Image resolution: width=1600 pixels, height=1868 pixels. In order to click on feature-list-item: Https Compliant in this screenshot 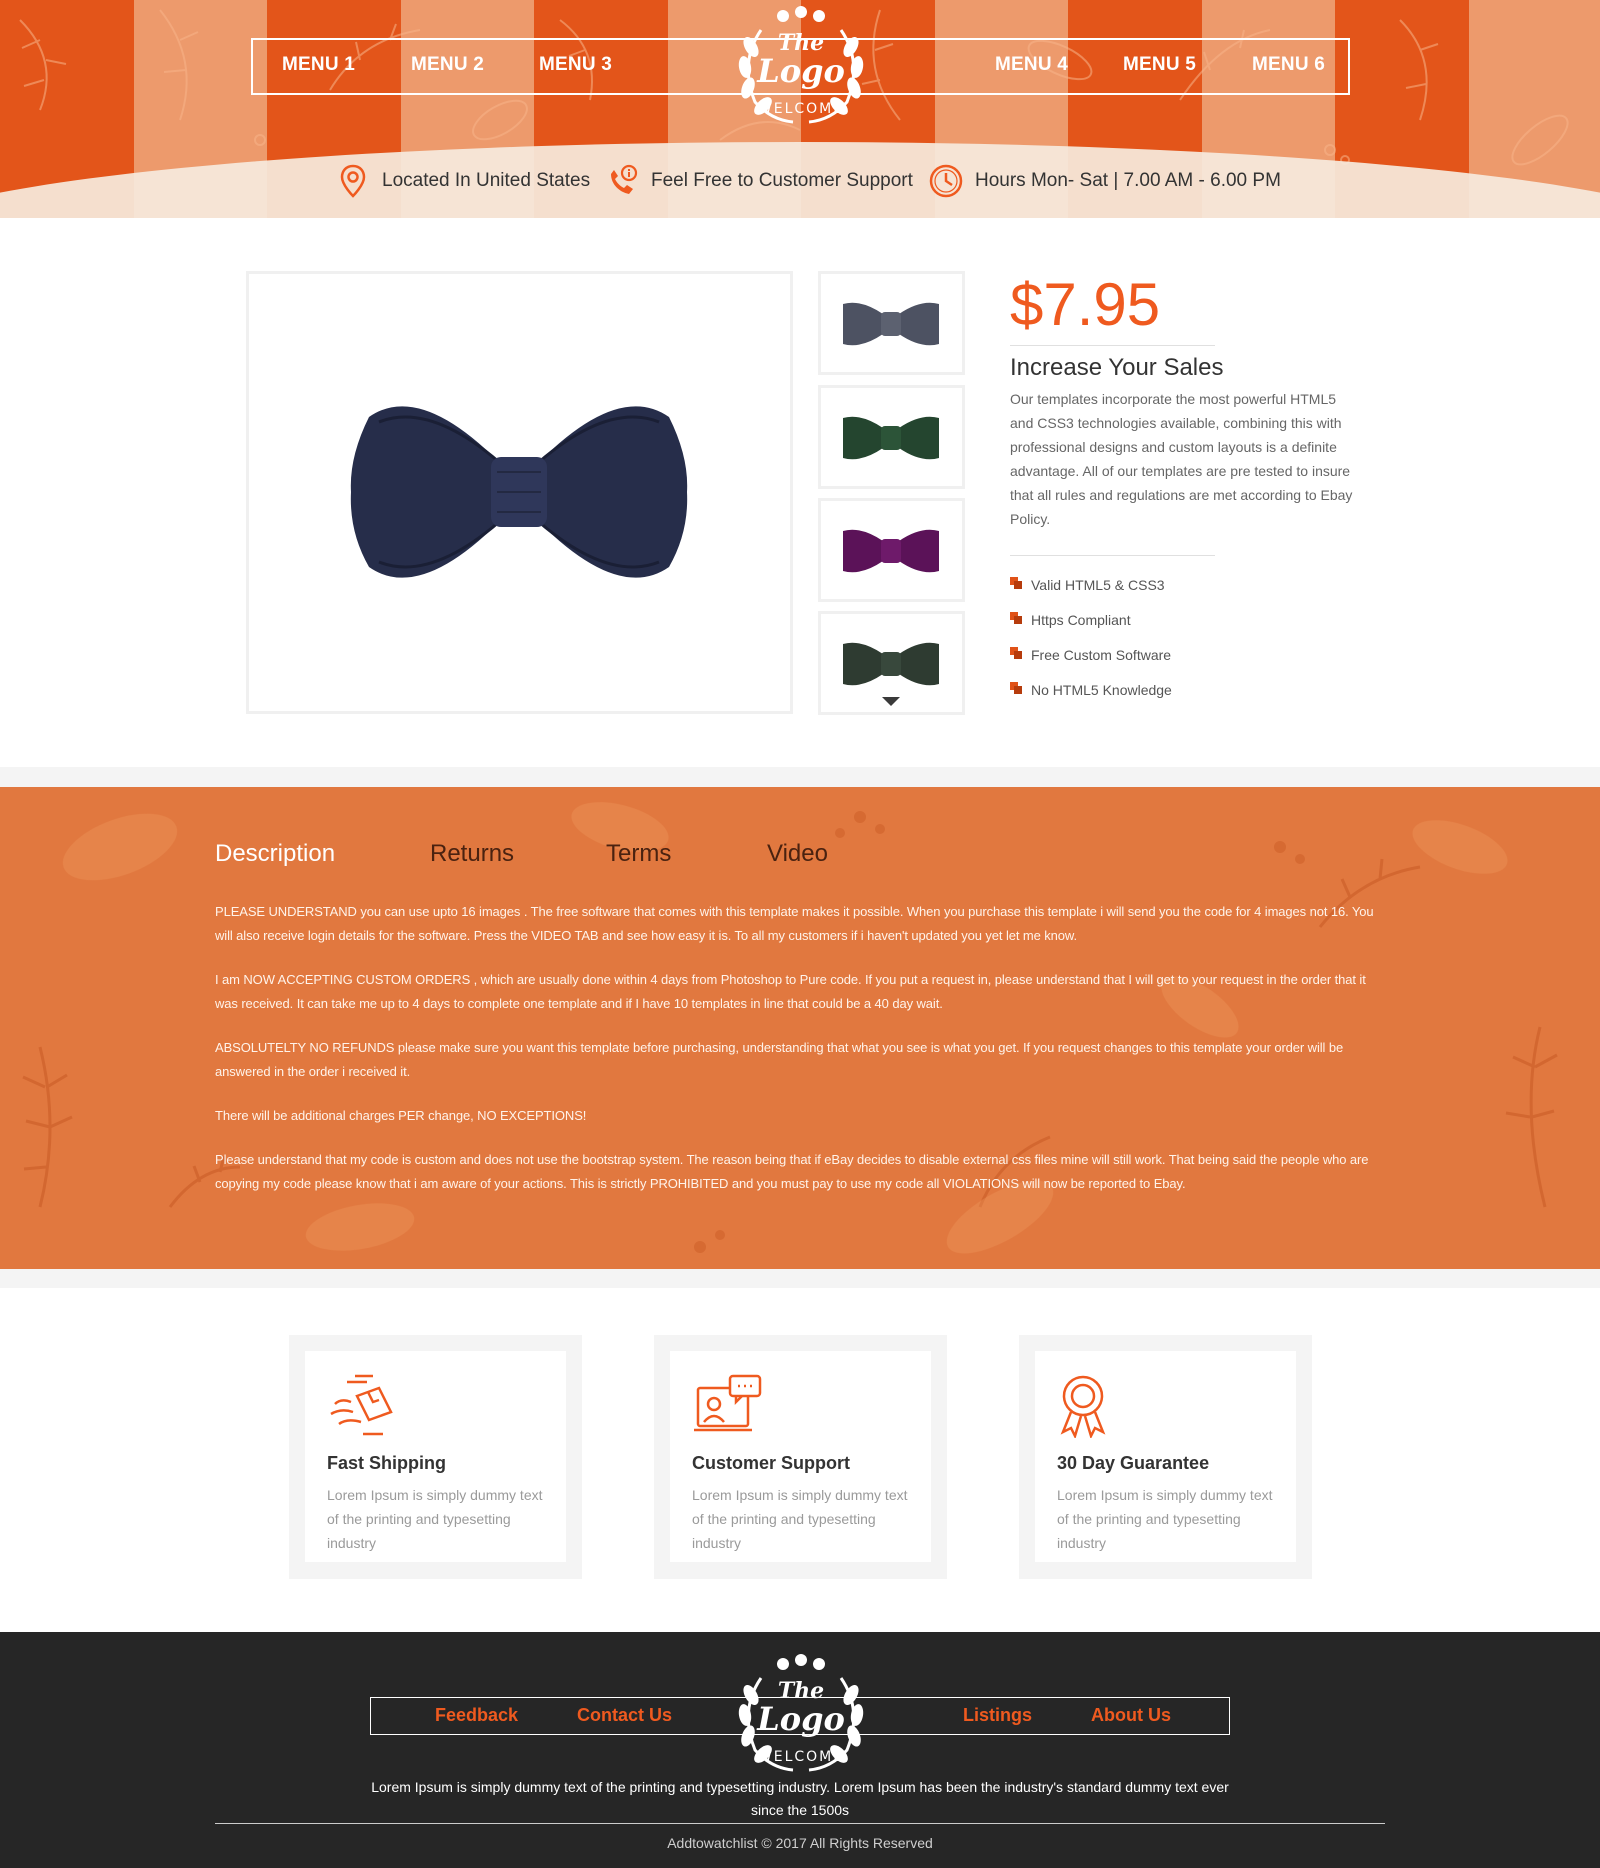, I will do `click(1070, 620)`.